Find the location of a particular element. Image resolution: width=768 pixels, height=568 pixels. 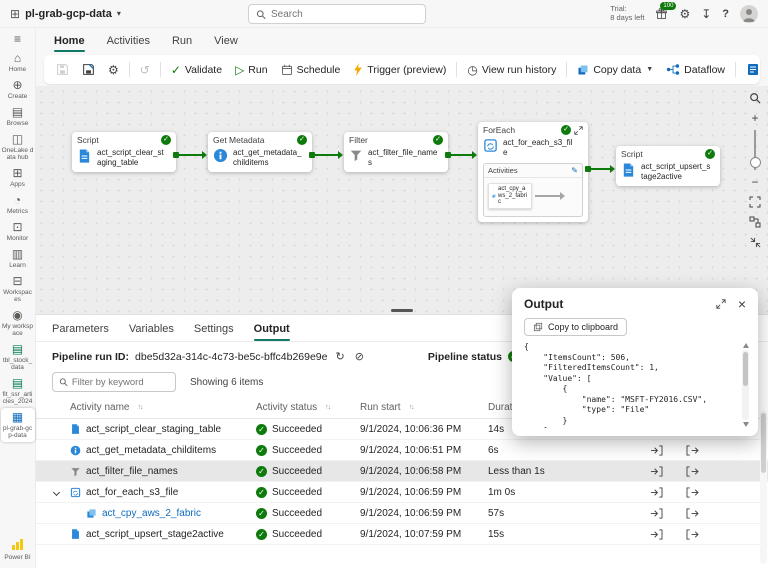

sidebar-item-stock-data: ▤ tbl_stock_data is located at coordinates (18, 357).